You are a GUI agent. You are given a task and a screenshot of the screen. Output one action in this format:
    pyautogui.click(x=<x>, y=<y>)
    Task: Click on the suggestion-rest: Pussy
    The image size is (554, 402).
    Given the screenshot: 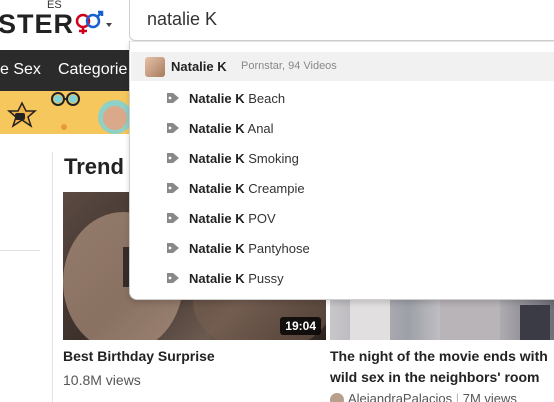 What is the action you would take?
    pyautogui.click(x=264, y=278)
    